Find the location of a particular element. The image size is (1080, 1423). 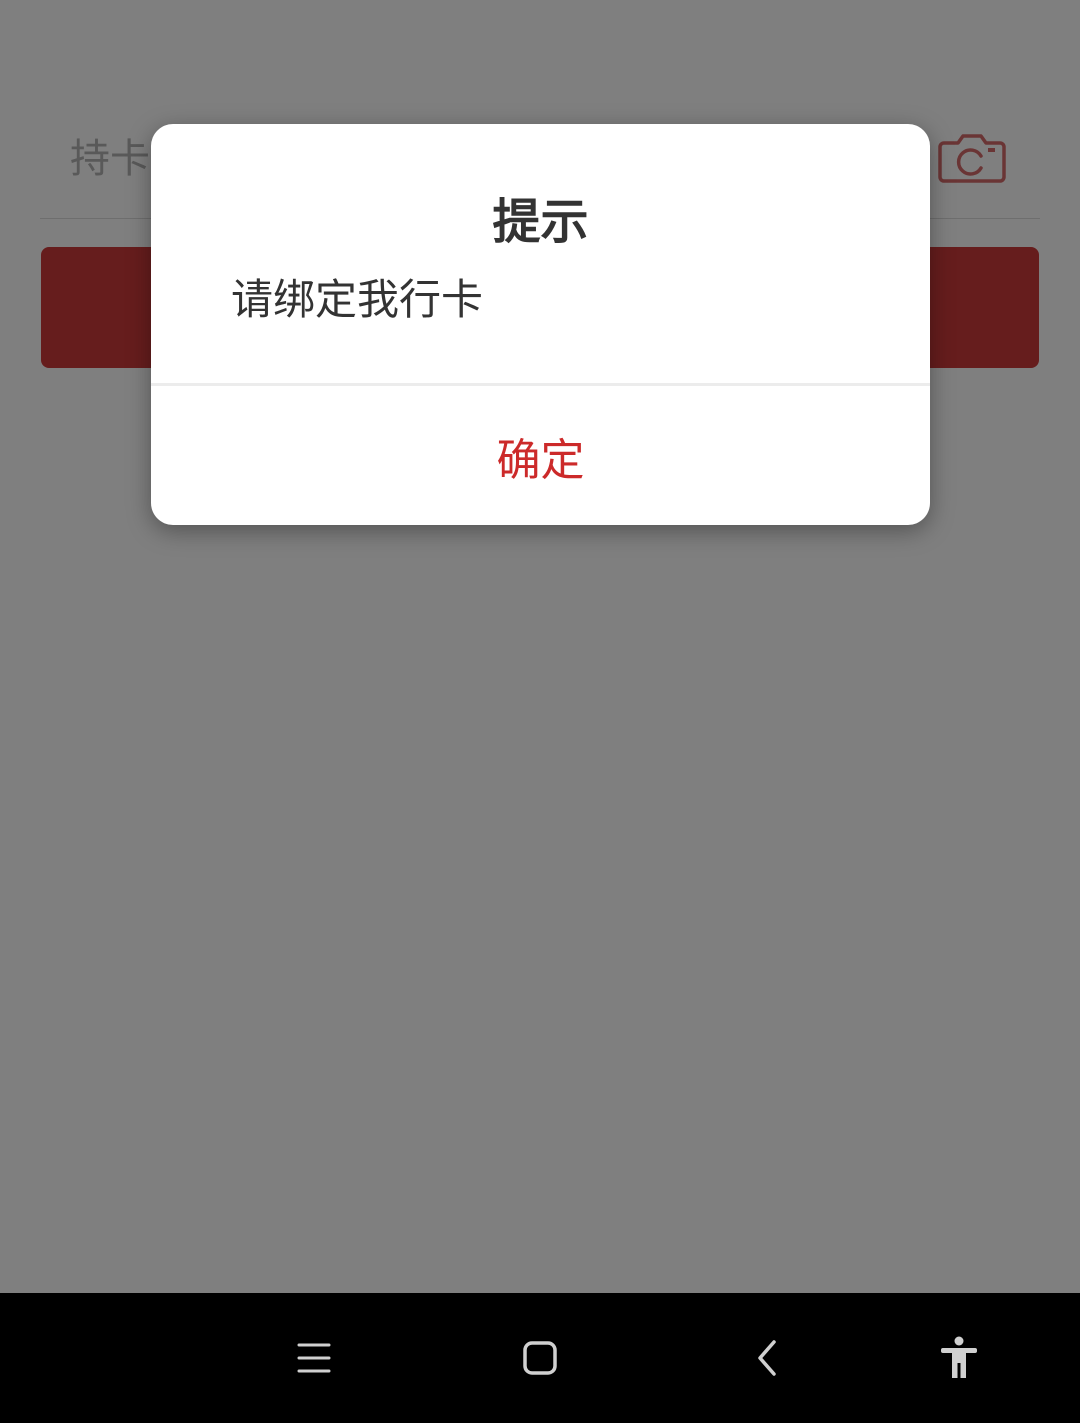

dialog-message: 请绑定我行卡 is located at coordinates (357, 299).